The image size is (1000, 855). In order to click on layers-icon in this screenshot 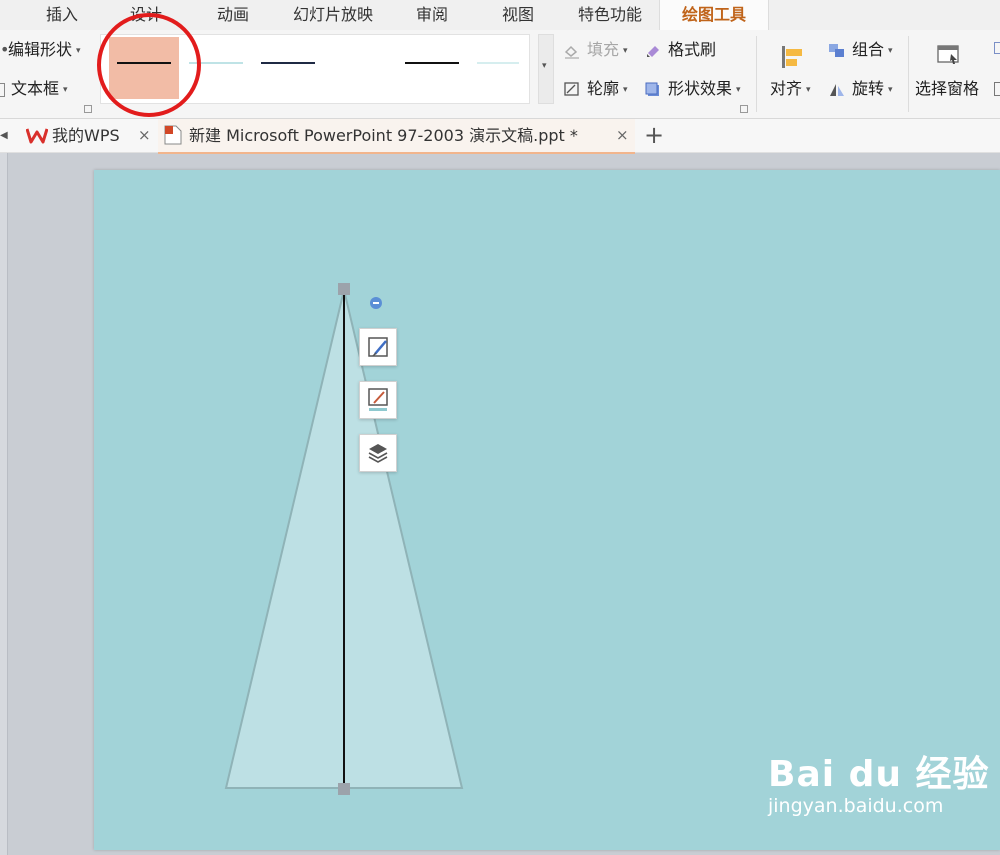, I will do `click(378, 453)`.